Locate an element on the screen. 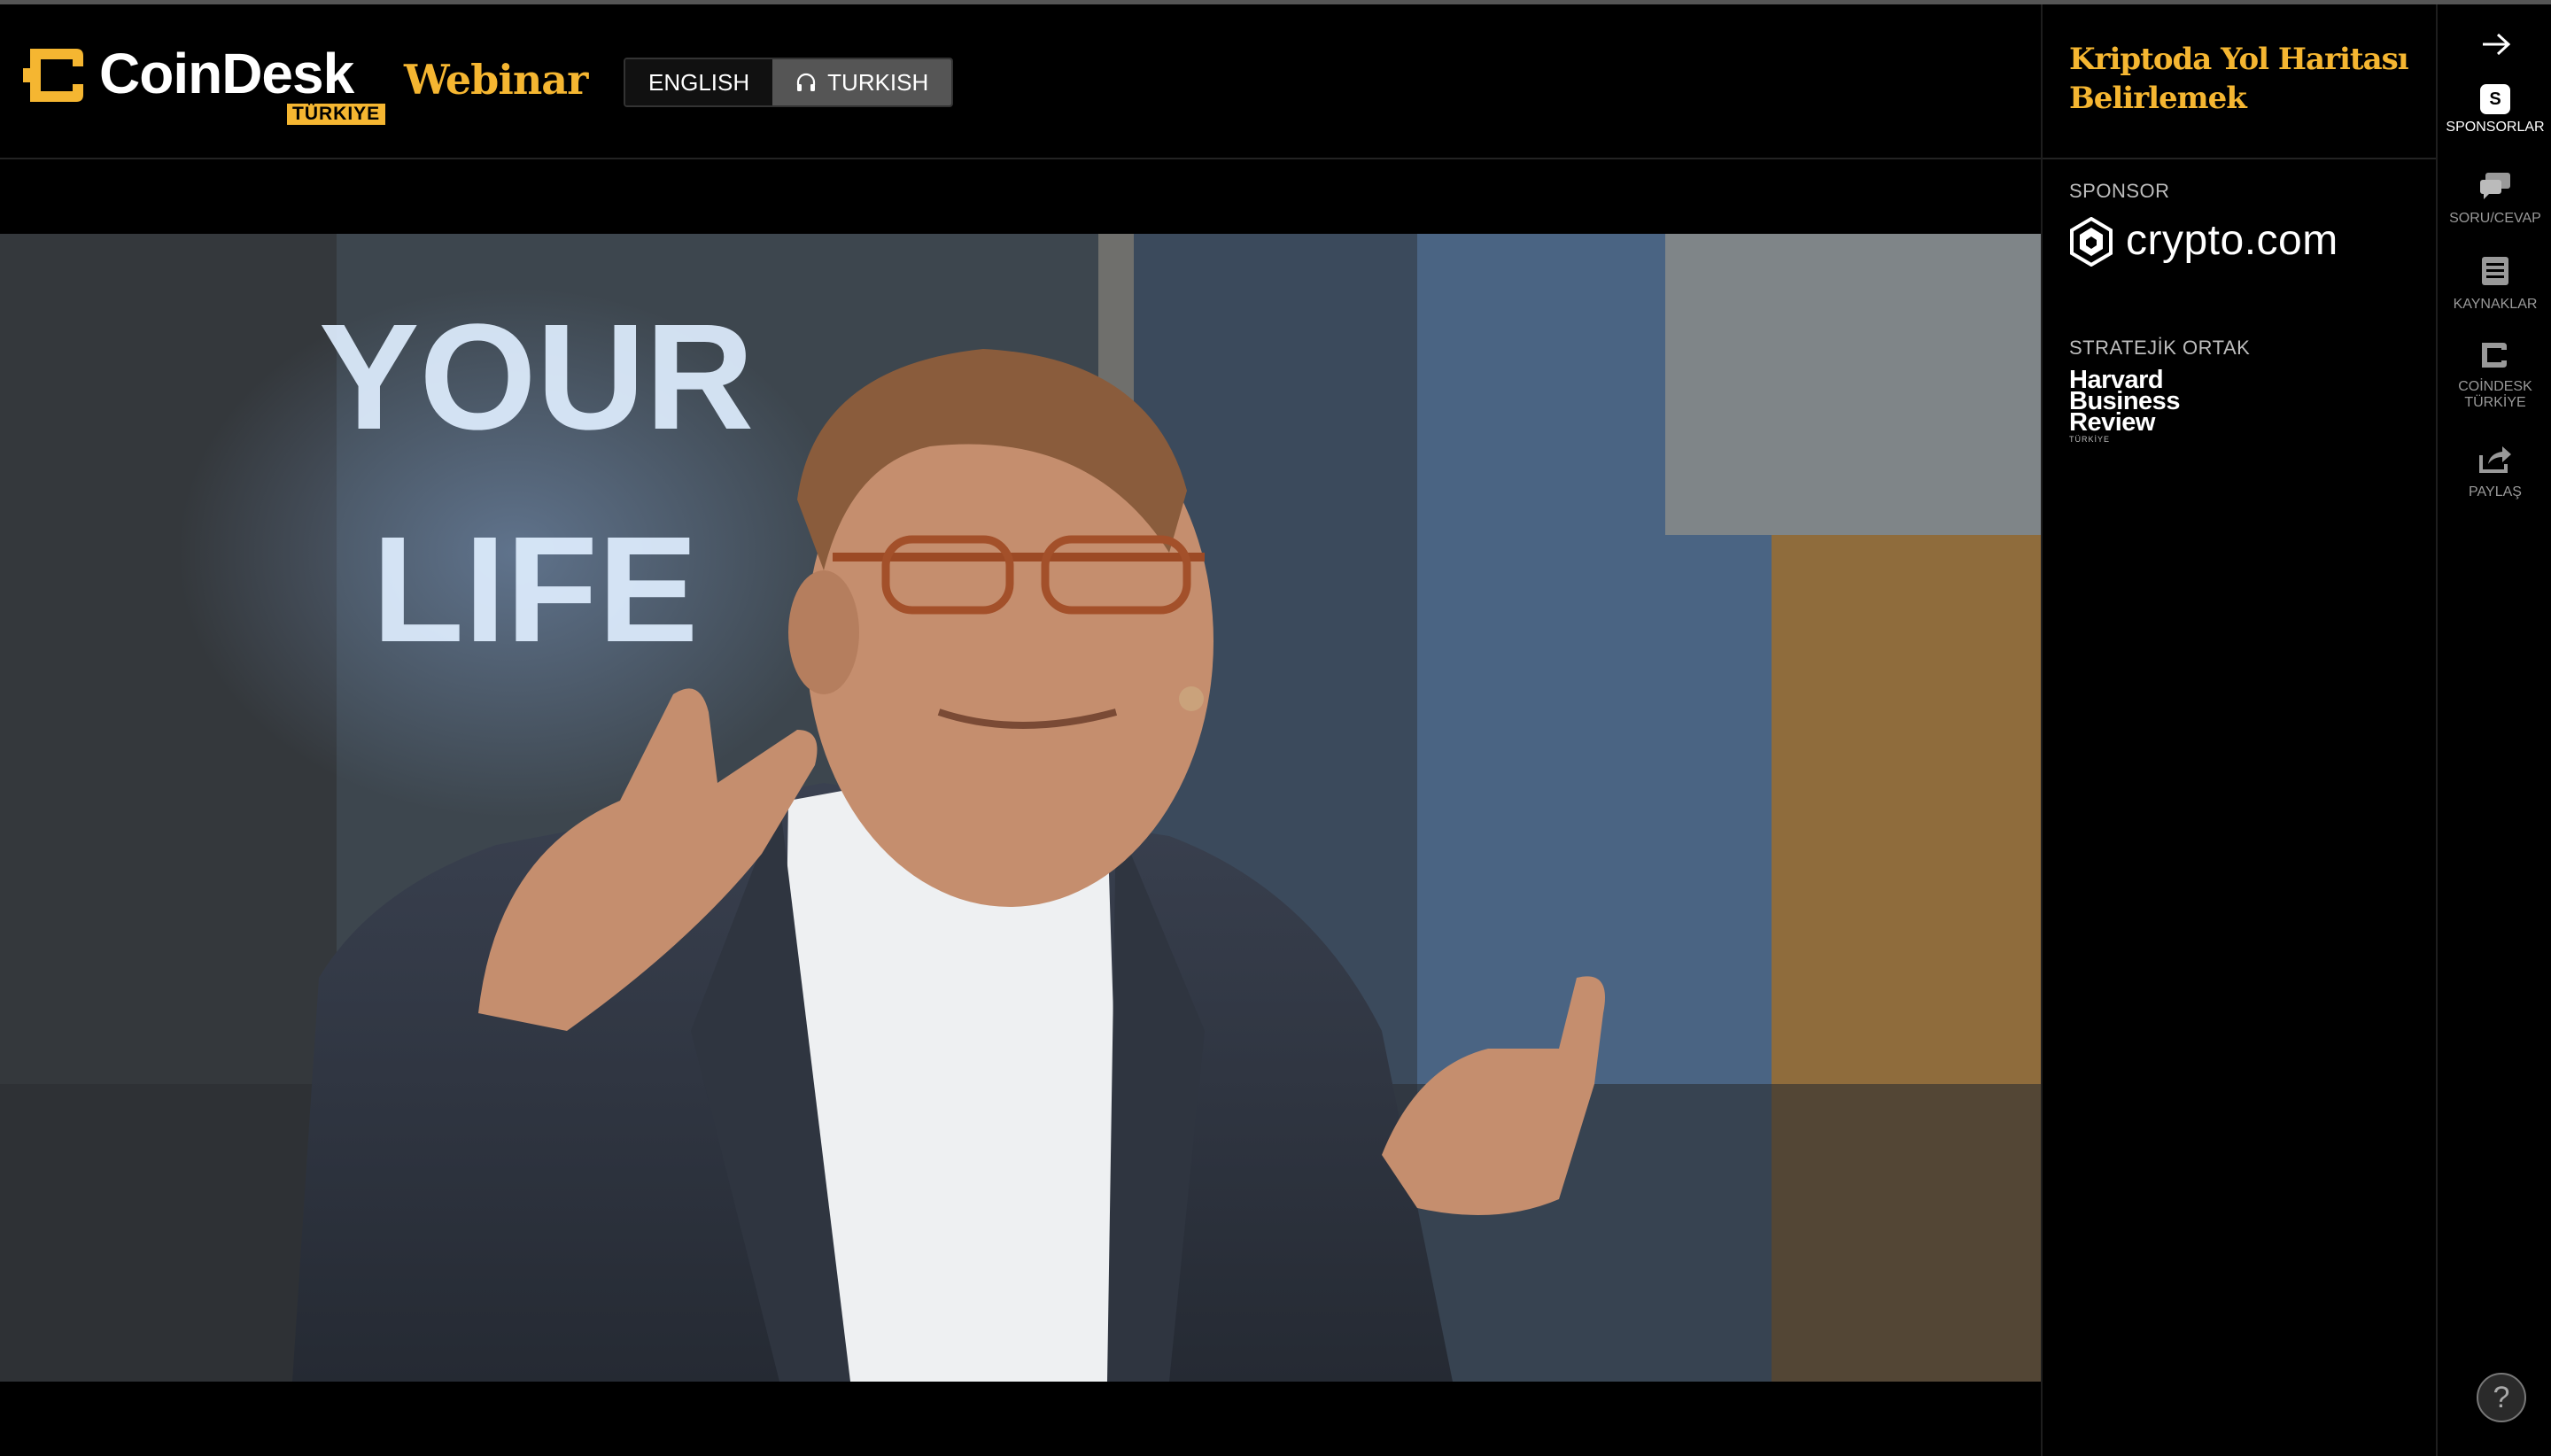 Image resolution: width=2551 pixels, height=1456 pixels. partner-logo: Harvard Business Review TÜRKİYE is located at coordinates (2157, 406).